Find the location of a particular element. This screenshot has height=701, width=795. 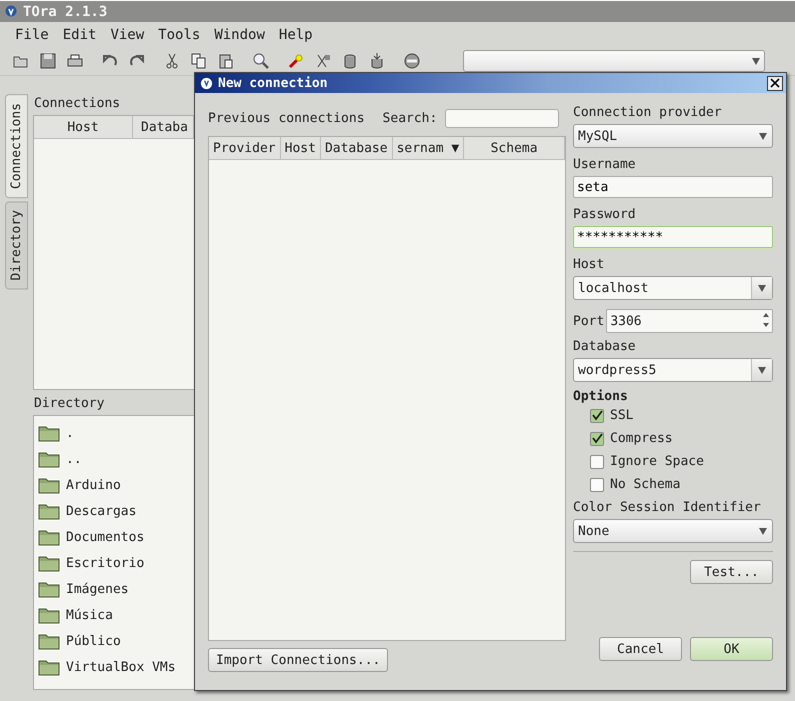

username-field: seta is located at coordinates (673, 187).